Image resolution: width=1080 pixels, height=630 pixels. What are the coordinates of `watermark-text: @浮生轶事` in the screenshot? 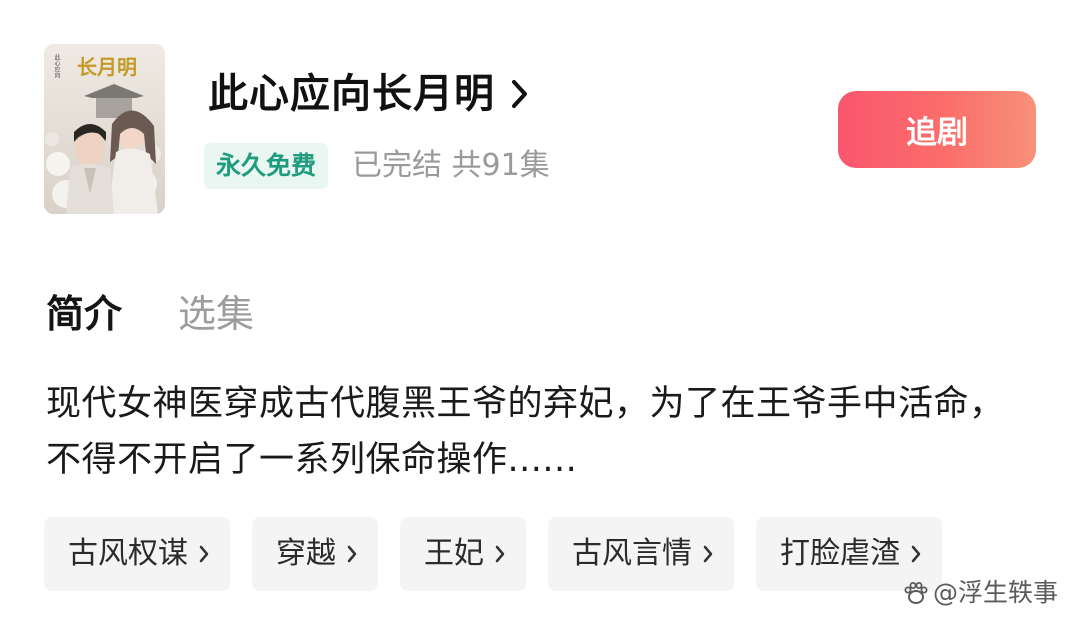 It's located at (995, 592).